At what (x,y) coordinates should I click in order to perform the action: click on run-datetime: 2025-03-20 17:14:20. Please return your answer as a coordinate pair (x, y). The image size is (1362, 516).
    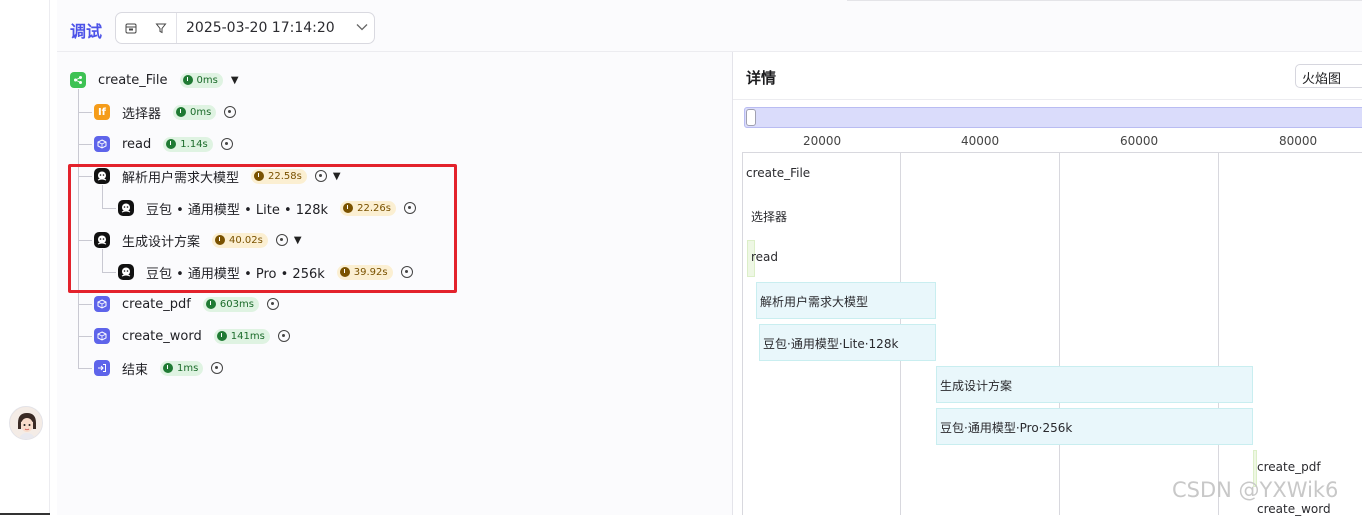
    Looking at the image, I should click on (268, 28).